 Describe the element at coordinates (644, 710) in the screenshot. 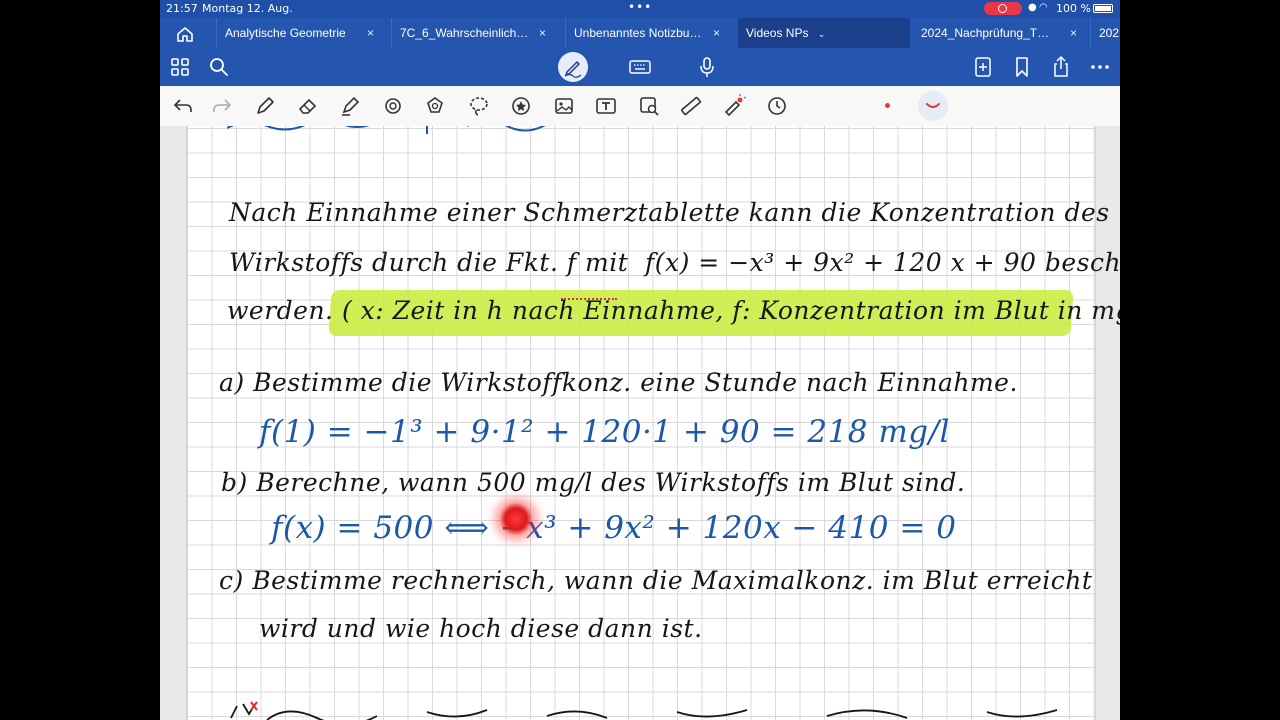

I see `cutoff-handwriting-bottom` at that location.